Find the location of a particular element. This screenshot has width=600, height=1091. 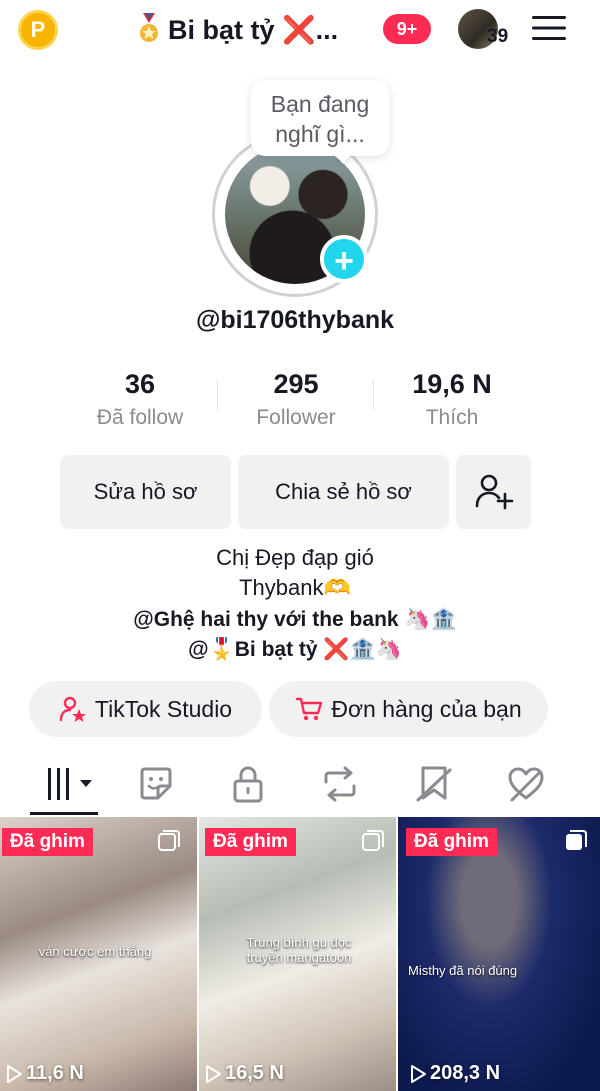

add-user-icon is located at coordinates (494, 492).